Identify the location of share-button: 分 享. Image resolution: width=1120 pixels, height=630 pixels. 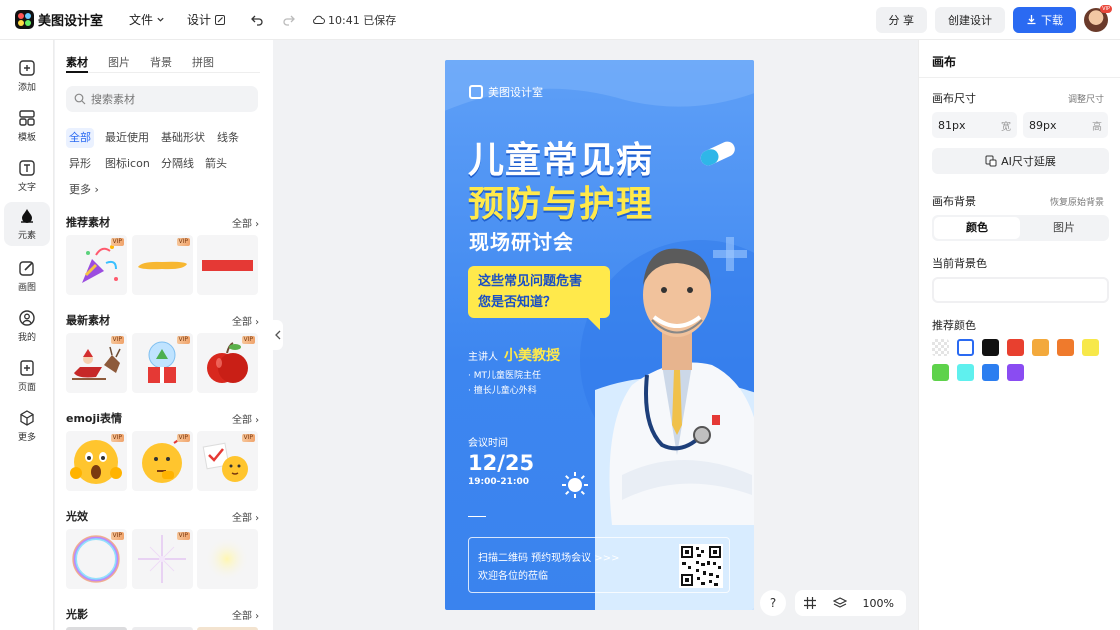
(901, 19).